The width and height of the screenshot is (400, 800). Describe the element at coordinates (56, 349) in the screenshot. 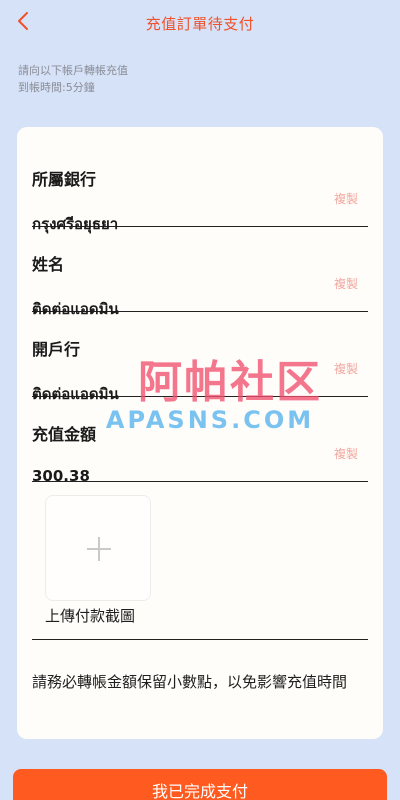

I see `field-label: 開戶行` at that location.